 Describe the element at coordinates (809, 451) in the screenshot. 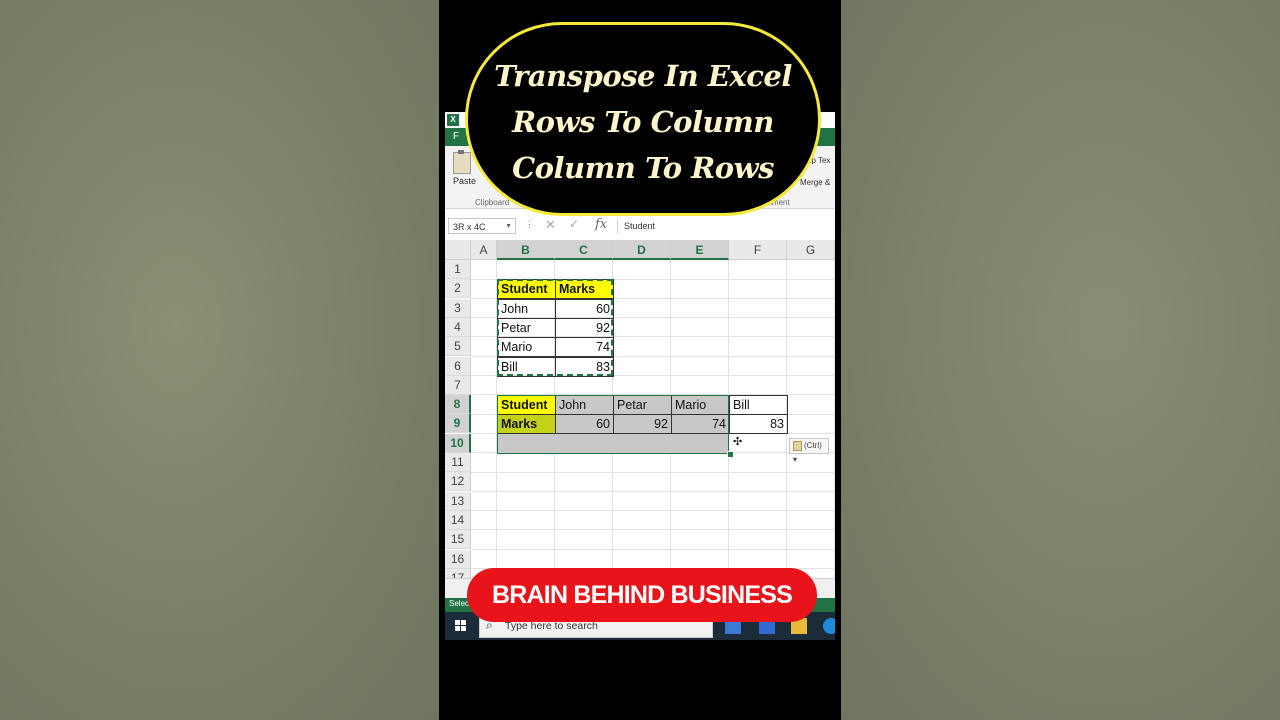

I see `paste-options-button: (Ctrl) ▾` at that location.